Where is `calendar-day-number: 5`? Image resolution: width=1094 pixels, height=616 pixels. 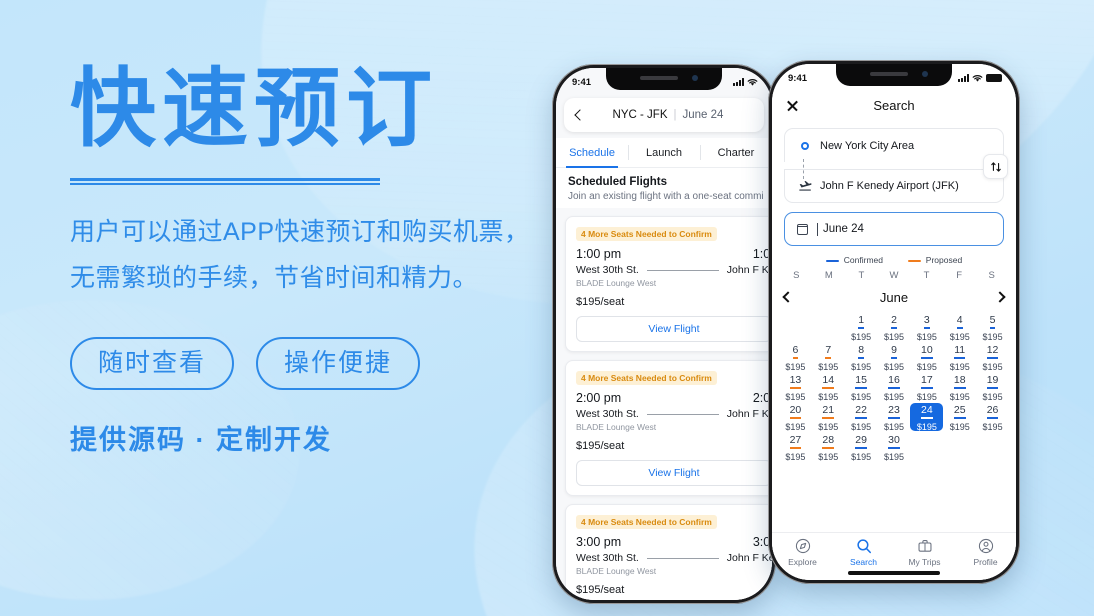 calendar-day-number: 5 is located at coordinates (992, 321).